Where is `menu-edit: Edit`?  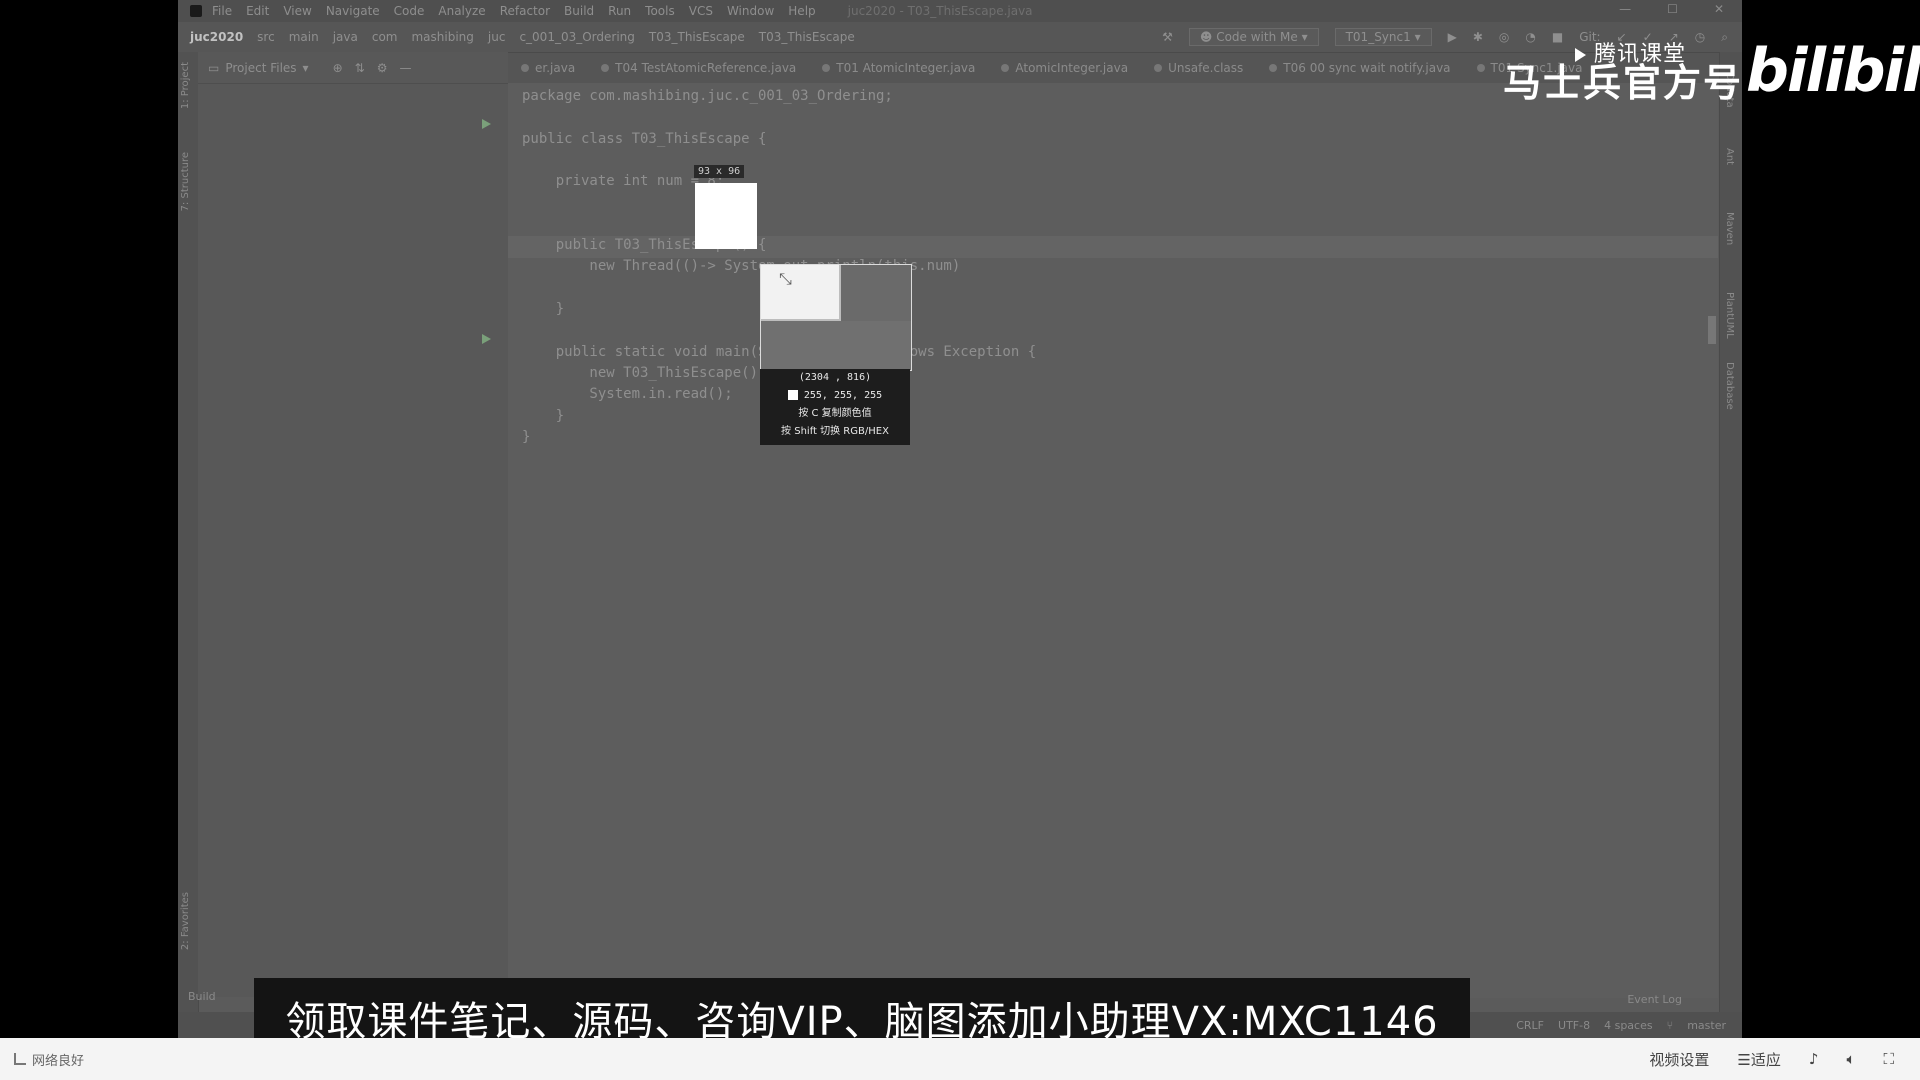
menu-edit: Edit is located at coordinates (257, 11).